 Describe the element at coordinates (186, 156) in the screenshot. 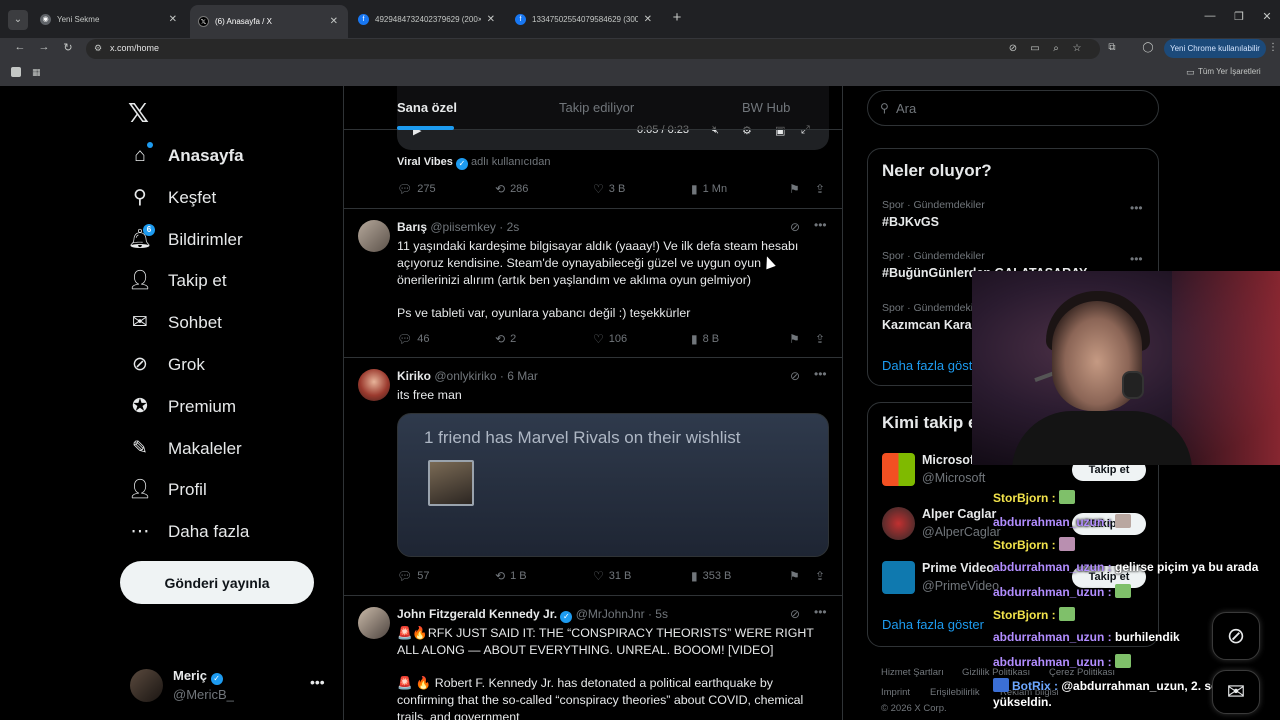

I see `nav-home: ⌂ Anasayfa` at that location.